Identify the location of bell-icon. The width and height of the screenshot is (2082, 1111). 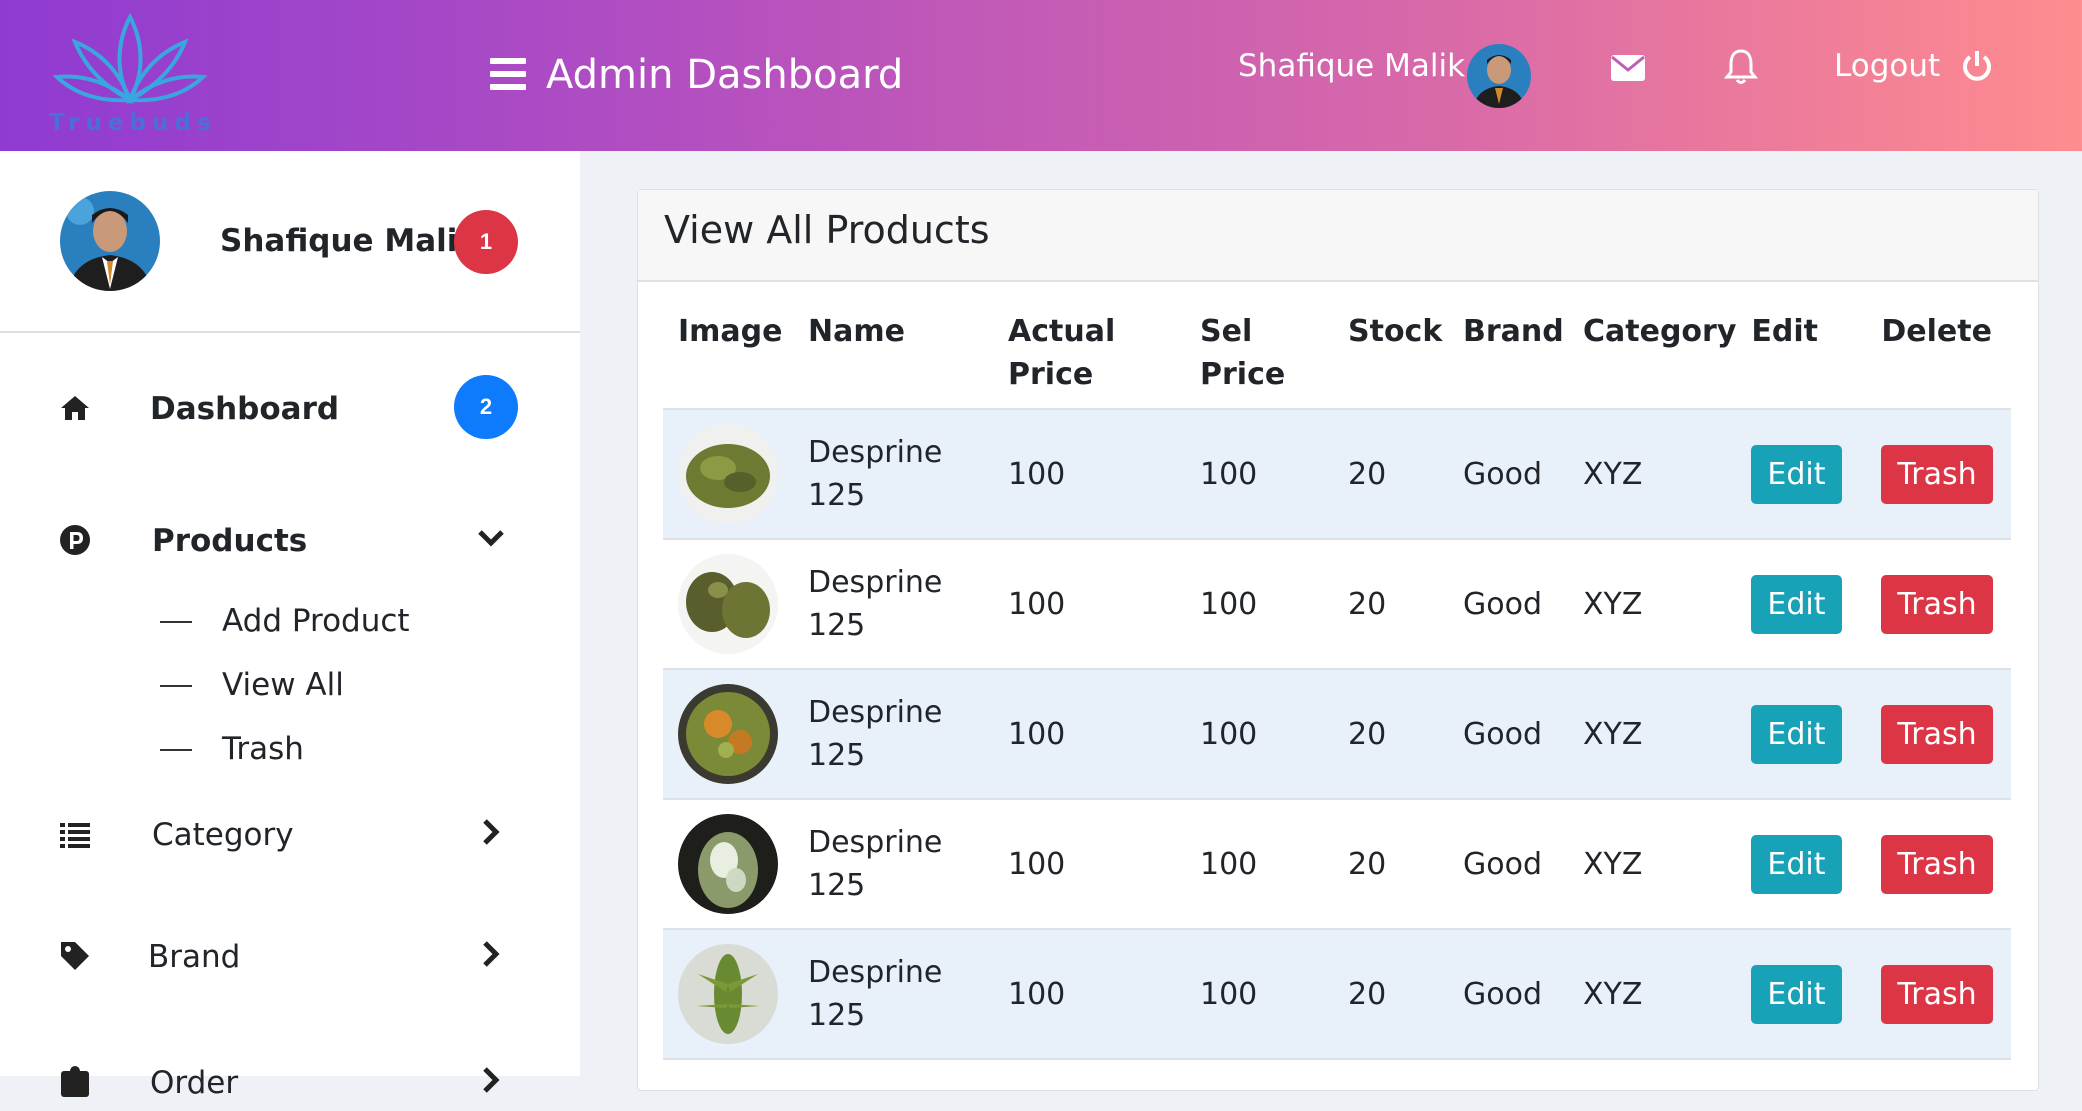
(1741, 69).